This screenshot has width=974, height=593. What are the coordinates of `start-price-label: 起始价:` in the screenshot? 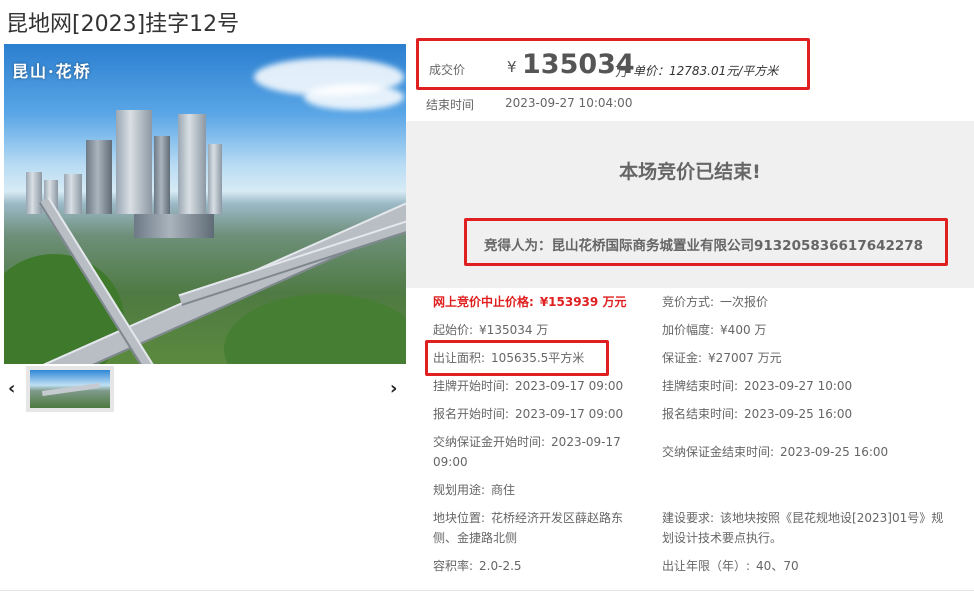 It's located at (453, 330).